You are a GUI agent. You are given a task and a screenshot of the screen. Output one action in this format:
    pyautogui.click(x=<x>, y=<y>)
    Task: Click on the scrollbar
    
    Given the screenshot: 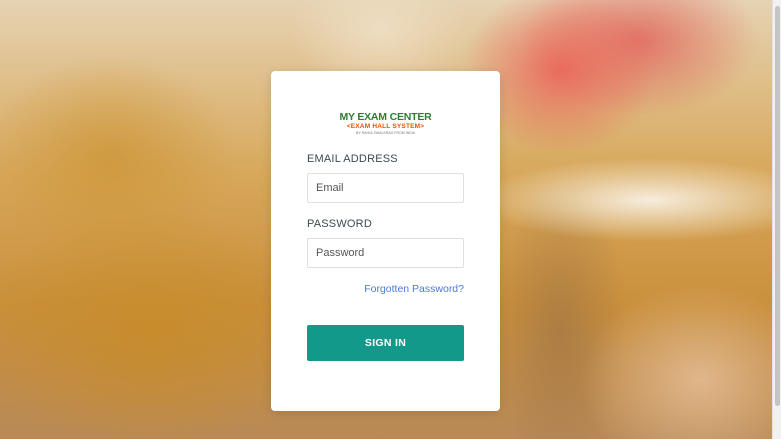 What is the action you would take?
    pyautogui.click(x=776, y=219)
    